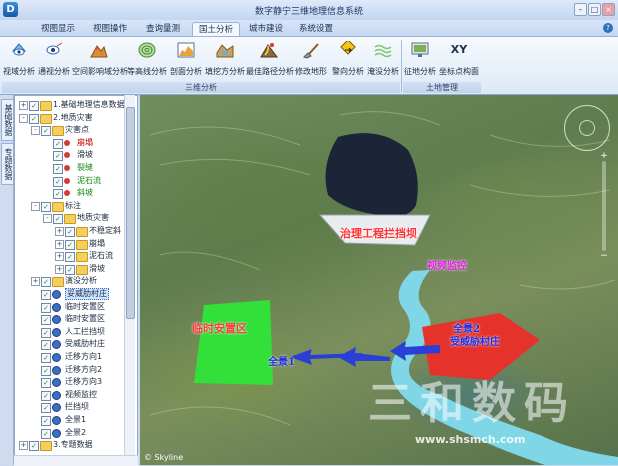 The image size is (618, 466). Describe the element at coordinates (76, 445) in the screenshot. I see `tree-node: + ✓ 3.专题数据` at that location.